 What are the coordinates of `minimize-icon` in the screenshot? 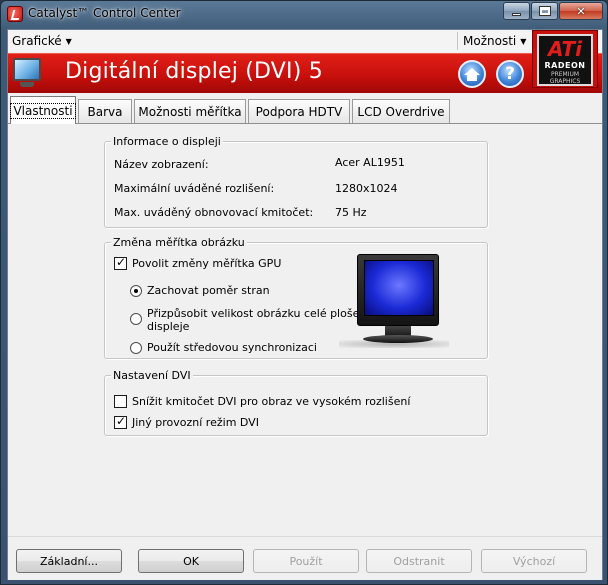 It's located at (516, 14).